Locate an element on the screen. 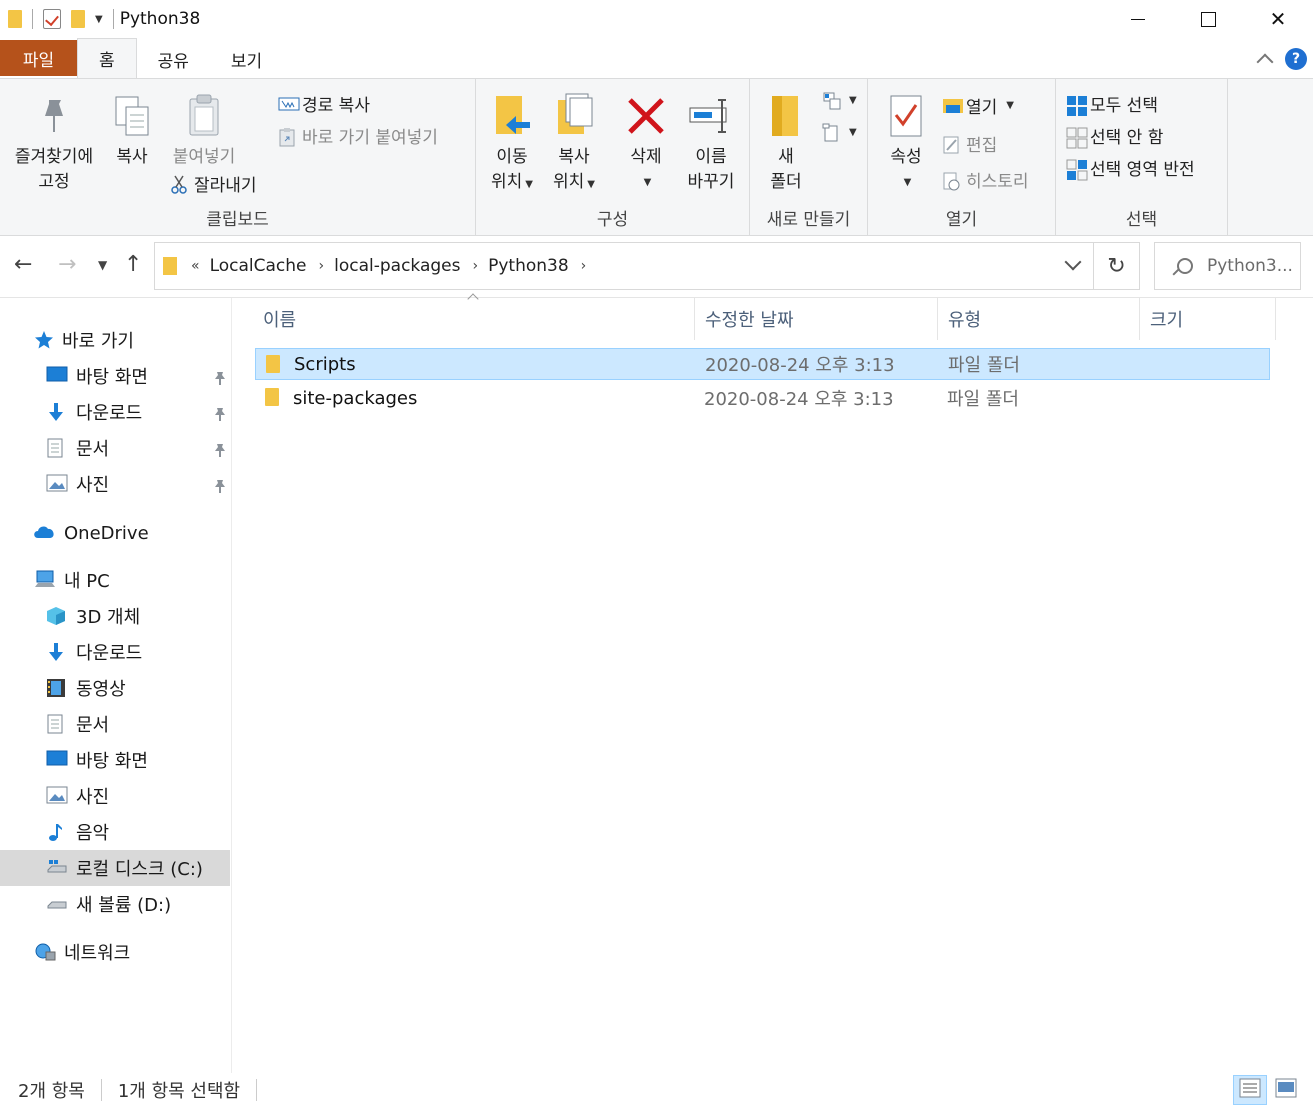 The width and height of the screenshot is (1313, 1107). forward-arrow-icon: → is located at coordinates (67, 264).